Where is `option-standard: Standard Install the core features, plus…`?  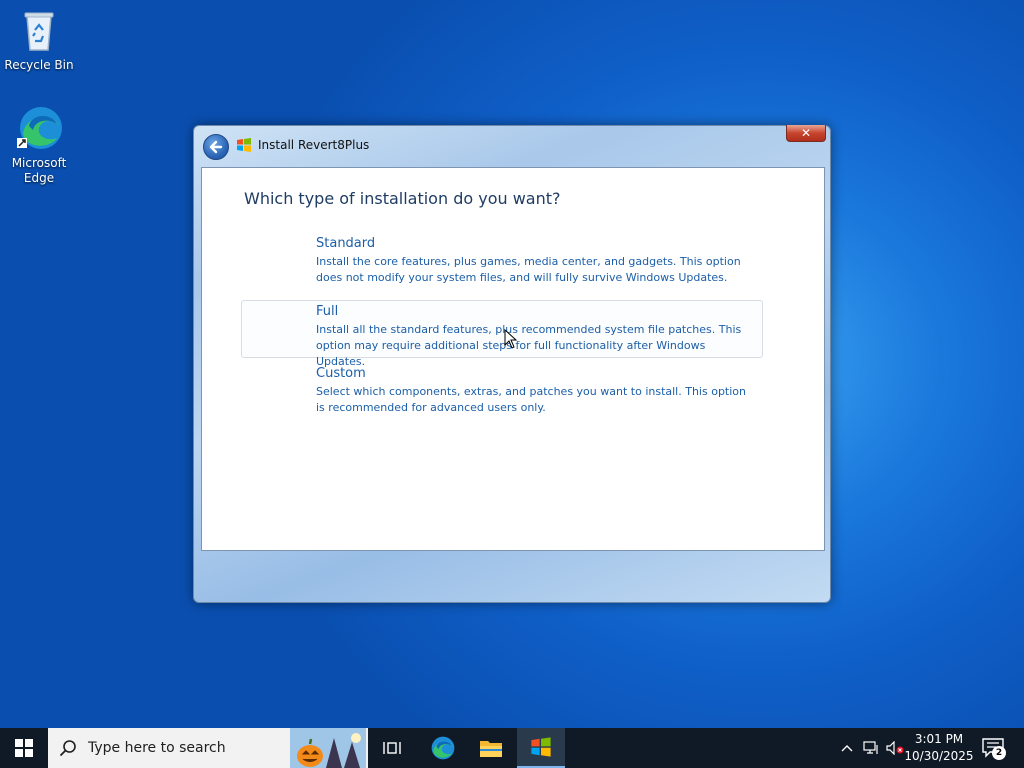 option-standard: Standard Install the core features, plus… is located at coordinates (502, 261).